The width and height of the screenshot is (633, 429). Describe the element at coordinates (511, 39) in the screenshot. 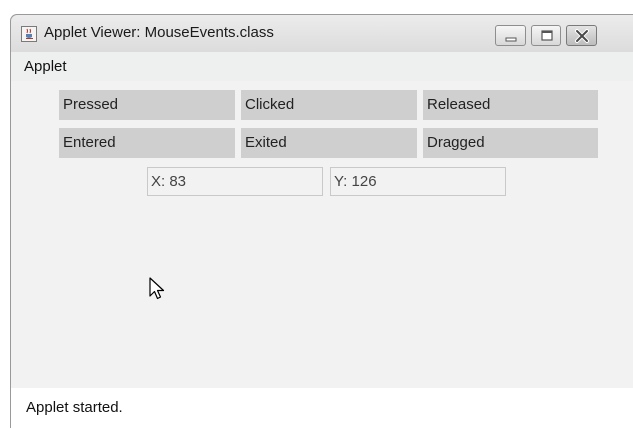

I see `minimize-icon` at that location.